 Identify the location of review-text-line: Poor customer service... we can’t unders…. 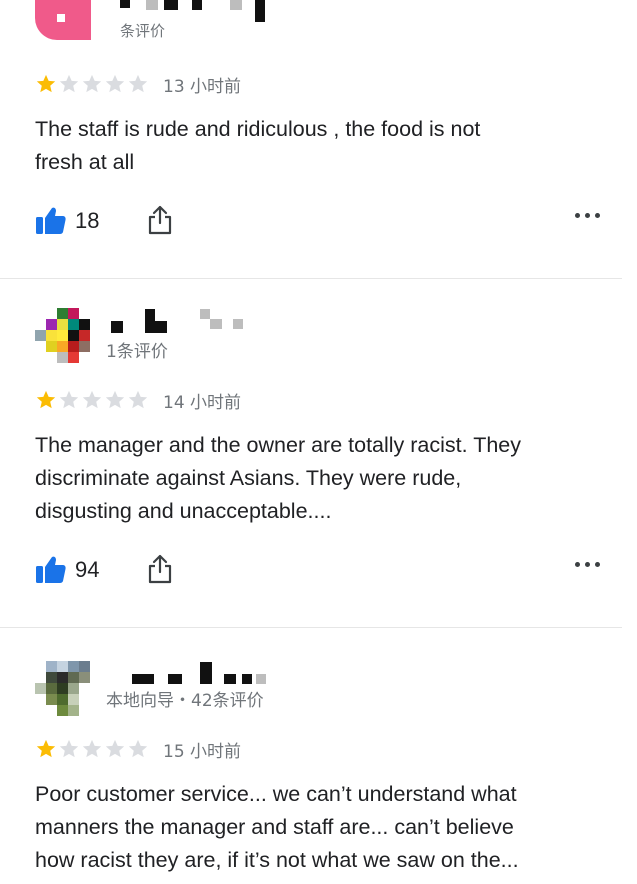
(276, 794).